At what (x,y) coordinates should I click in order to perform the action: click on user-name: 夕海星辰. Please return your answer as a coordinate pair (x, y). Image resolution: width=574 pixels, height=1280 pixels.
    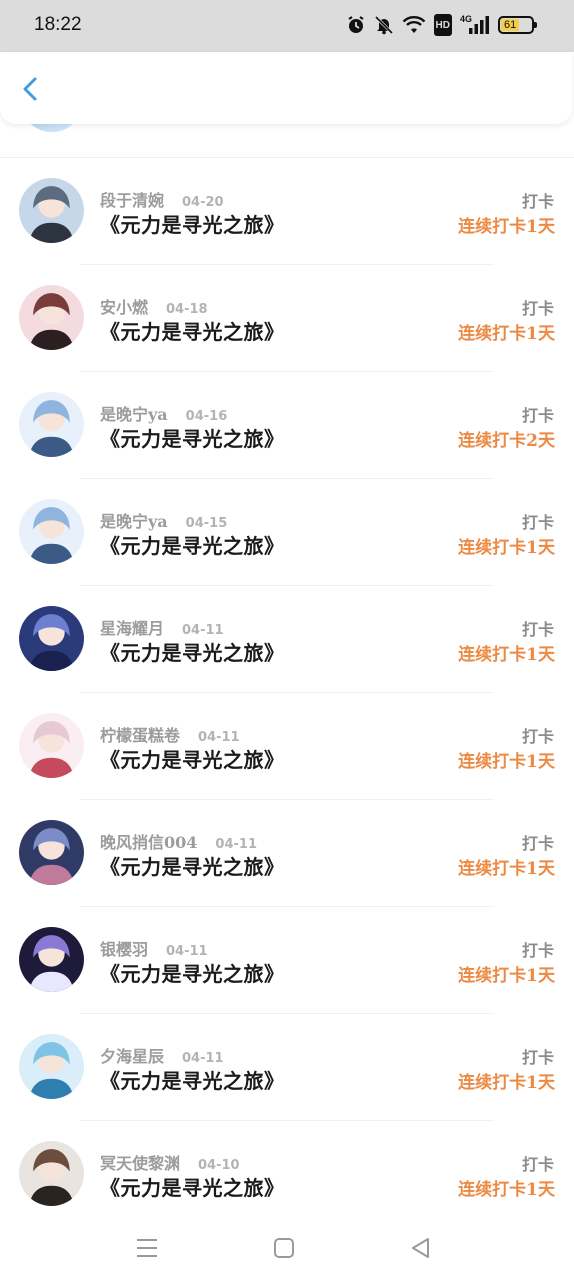
    Looking at the image, I should click on (132, 1055).